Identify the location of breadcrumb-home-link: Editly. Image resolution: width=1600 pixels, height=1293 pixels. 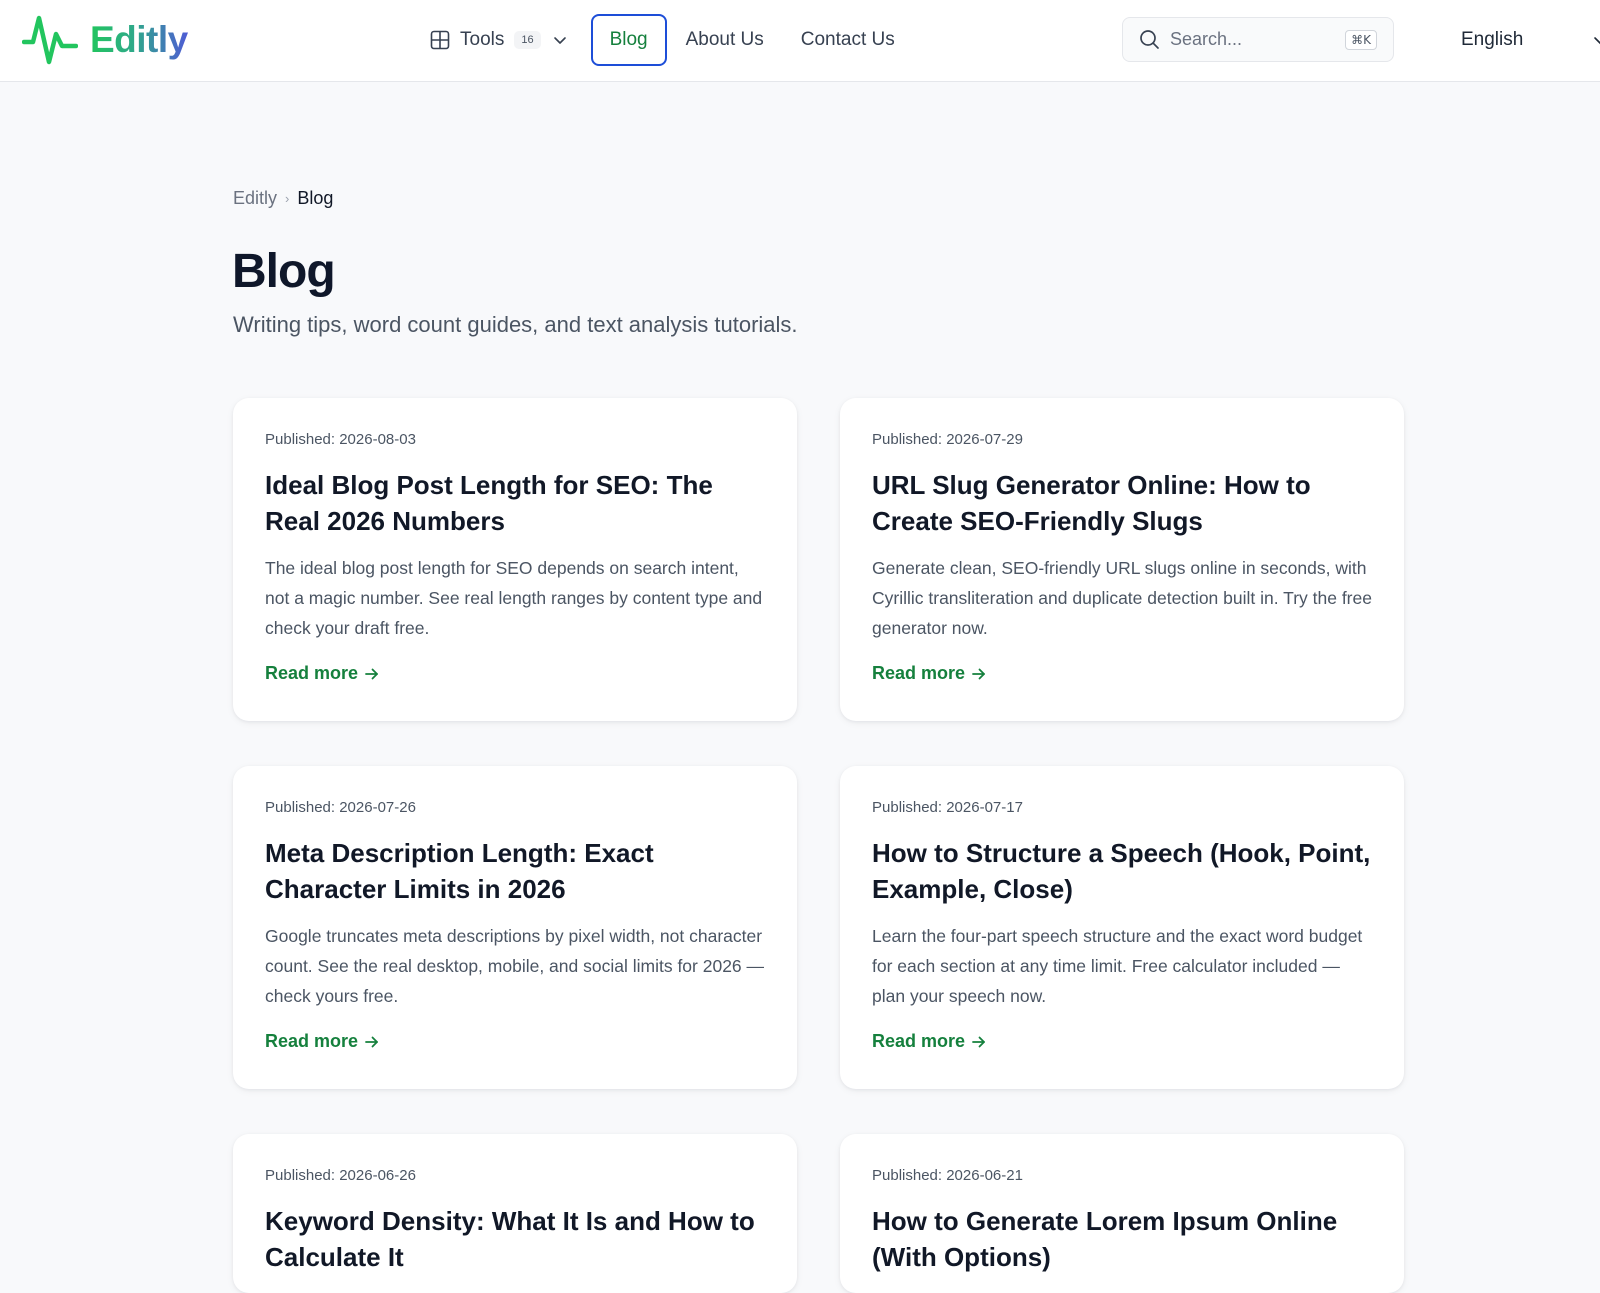
(255, 198).